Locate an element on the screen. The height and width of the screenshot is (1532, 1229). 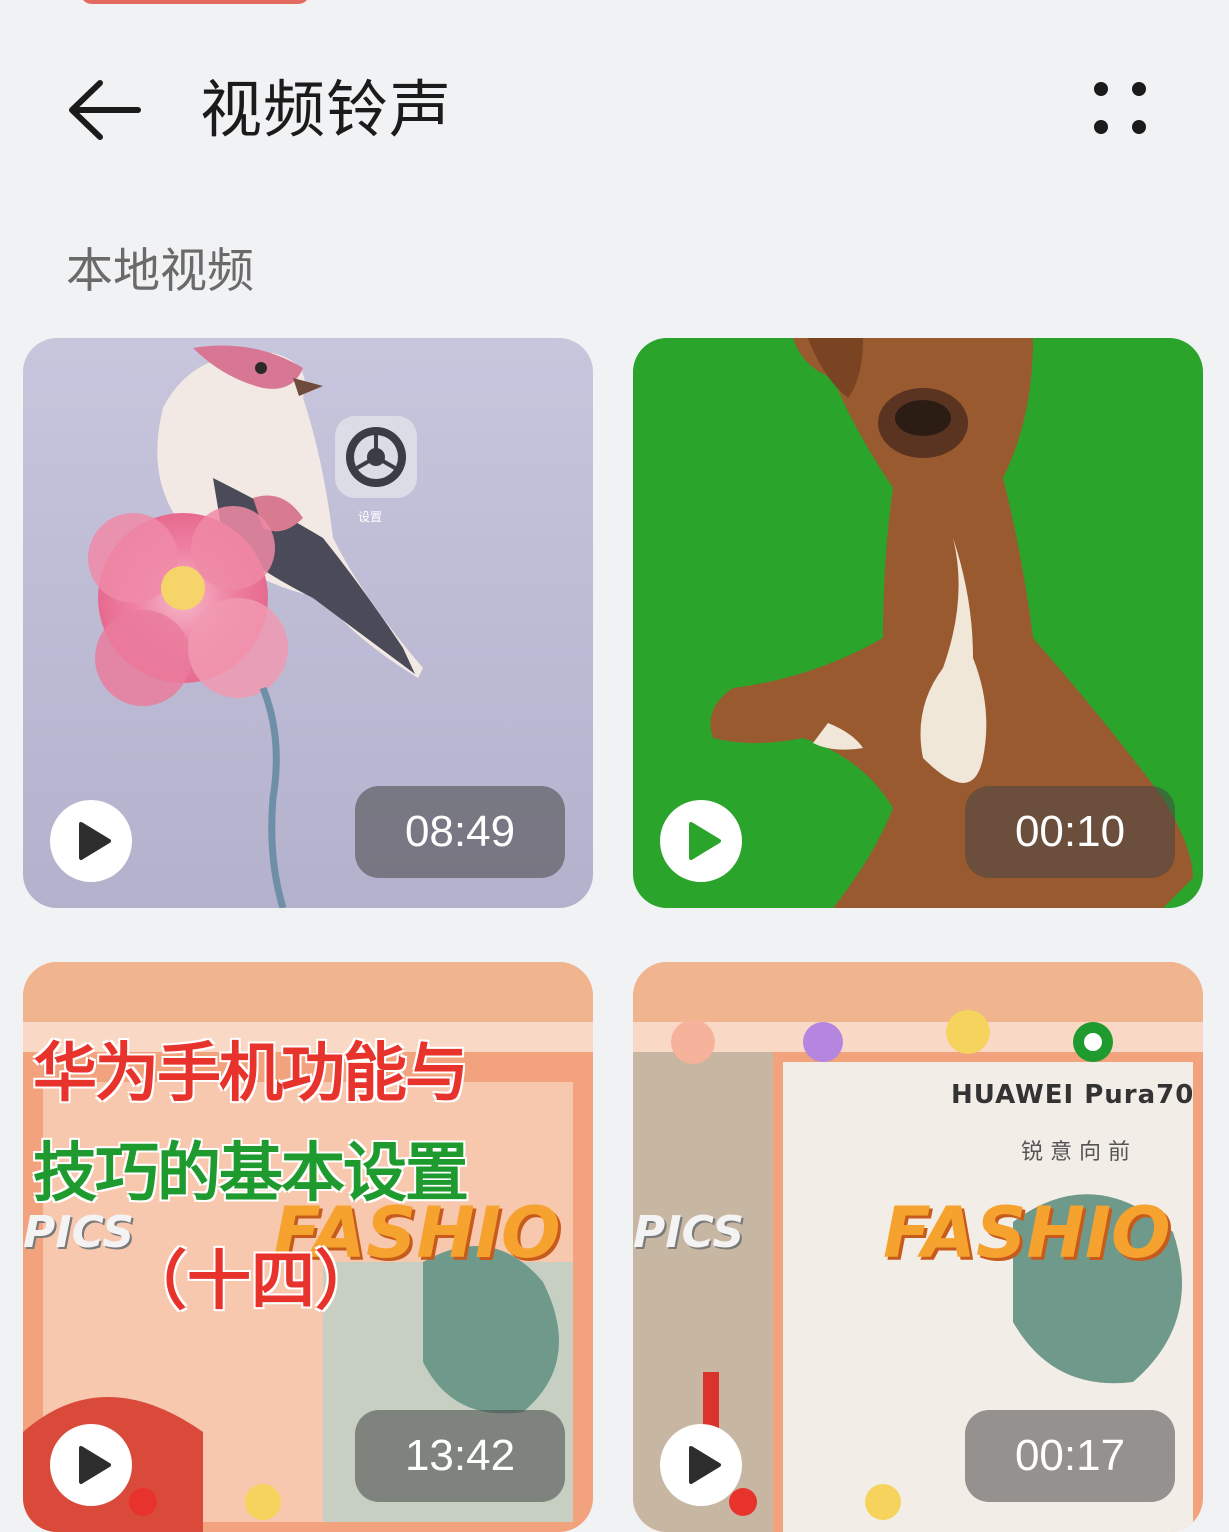
section-local-videos: 本地视频 is located at coordinates (160, 271).